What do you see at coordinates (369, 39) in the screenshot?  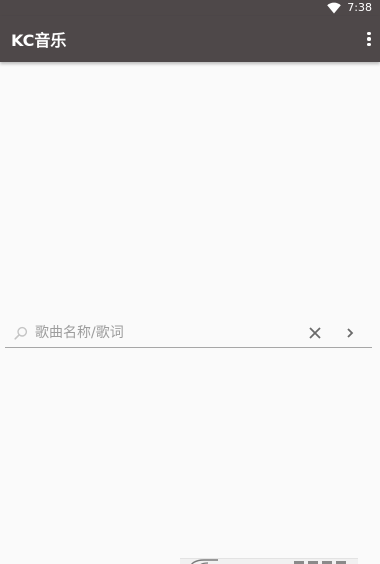 I see `more-vert-icon` at bounding box center [369, 39].